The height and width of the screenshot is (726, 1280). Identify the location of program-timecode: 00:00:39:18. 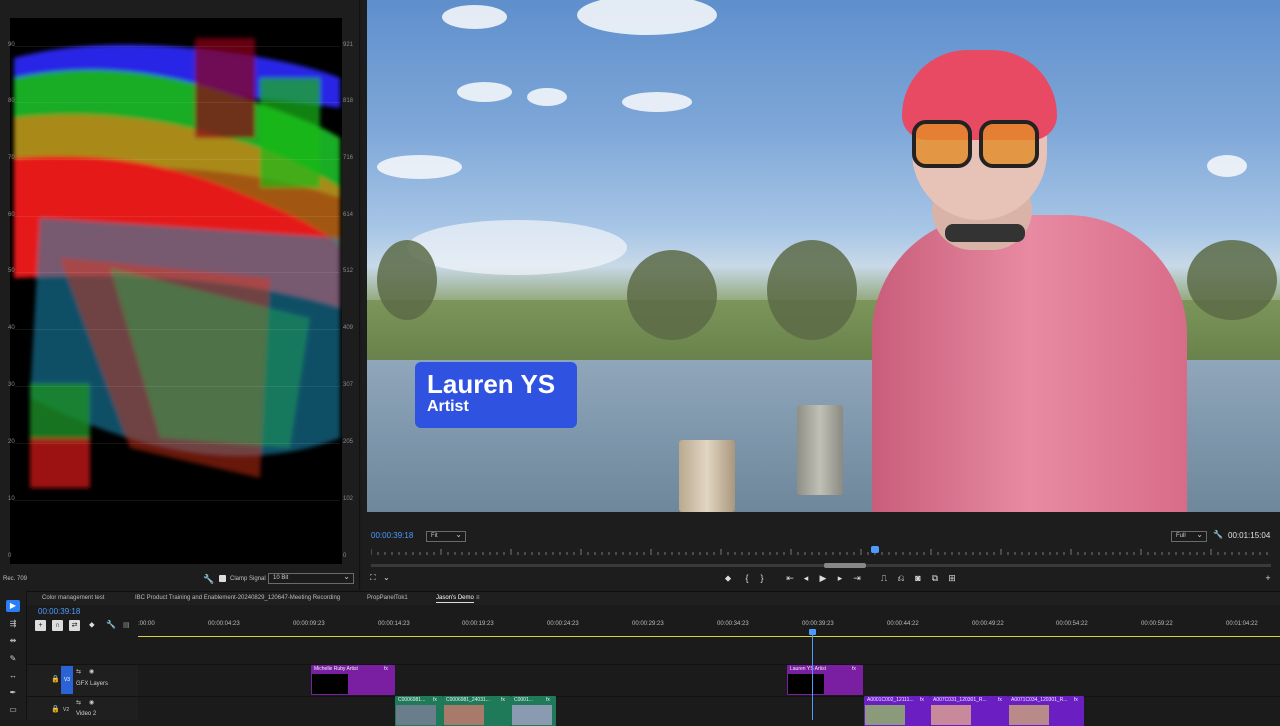
(392, 535).